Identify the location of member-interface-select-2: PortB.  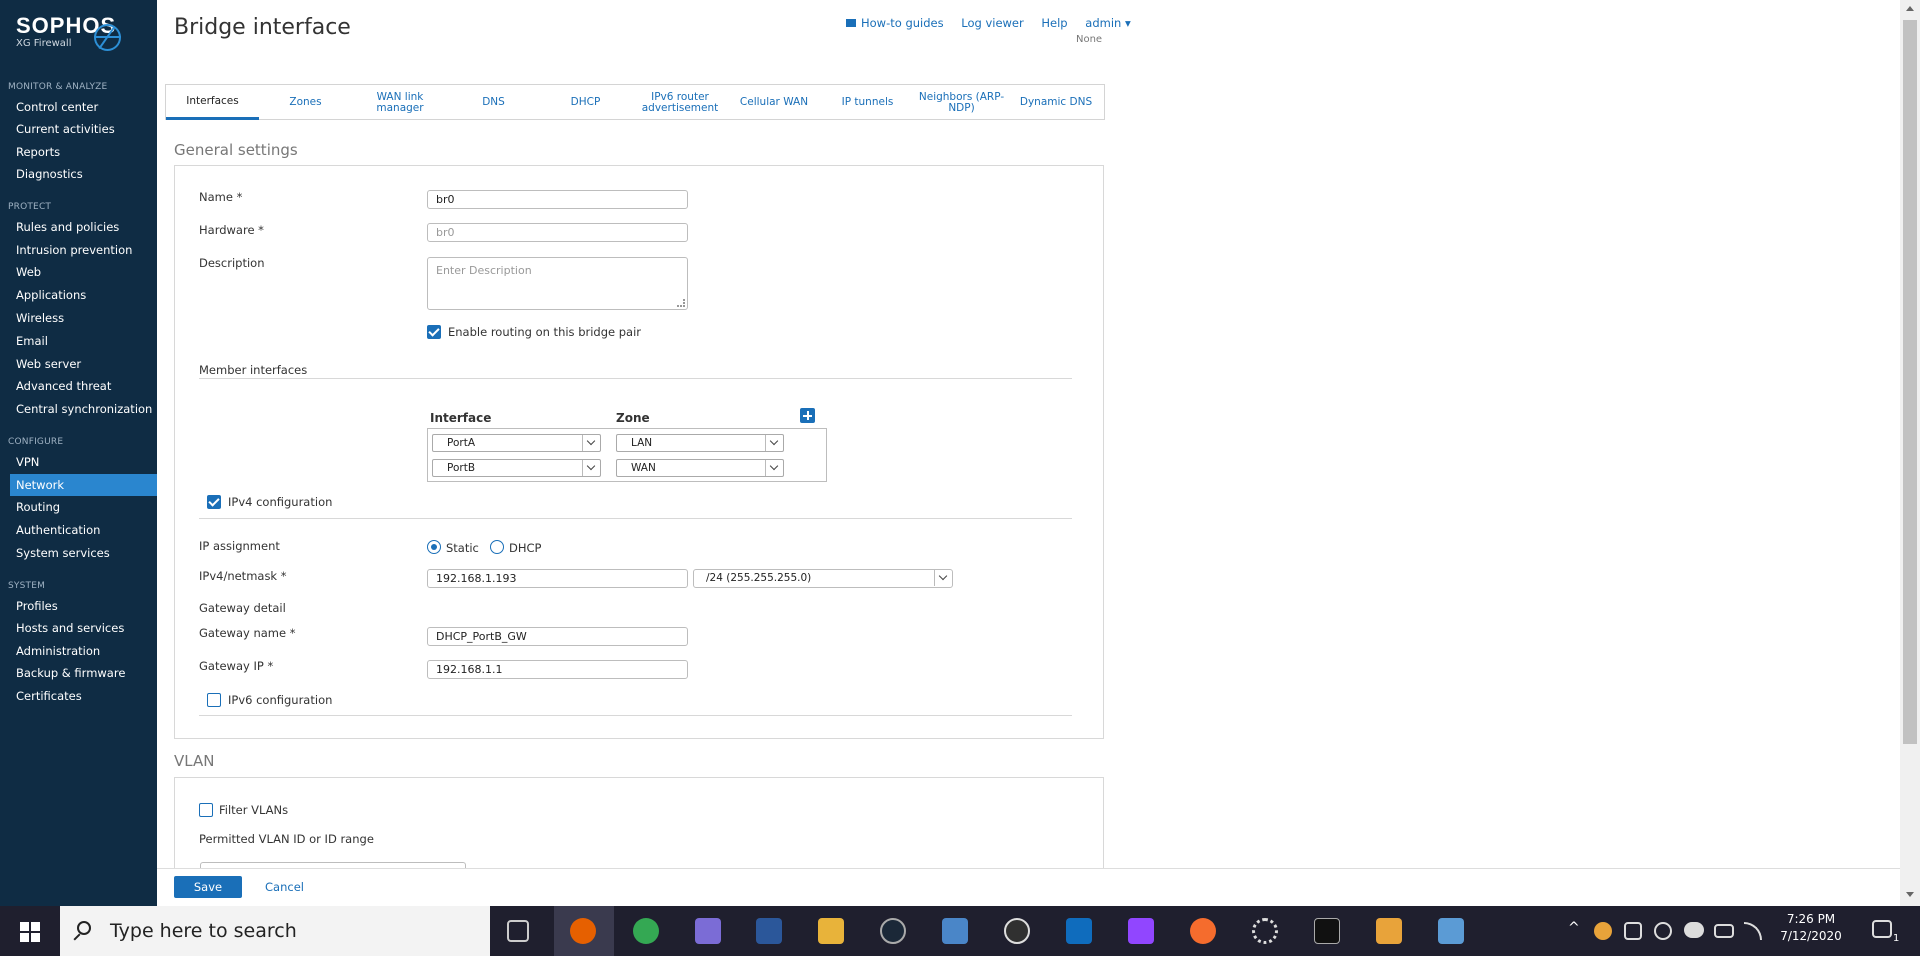
(516, 468).